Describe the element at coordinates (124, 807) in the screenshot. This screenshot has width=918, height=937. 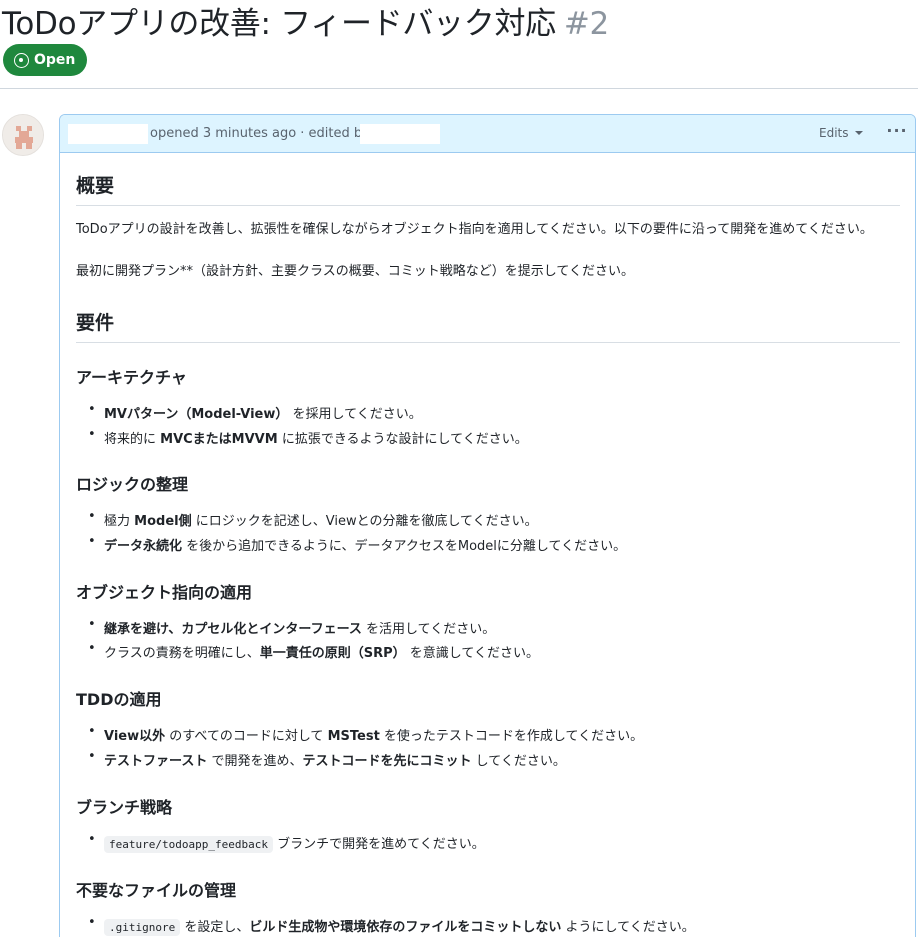
I see `branch-heading: ブランチ戦略` at that location.